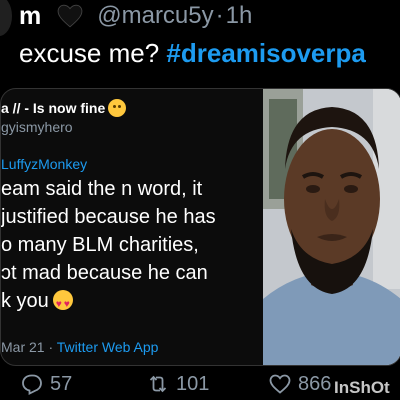 The width and height of the screenshot is (400, 400). Describe the element at coordinates (315, 383) in the screenshot. I see `like-count: 866` at that location.